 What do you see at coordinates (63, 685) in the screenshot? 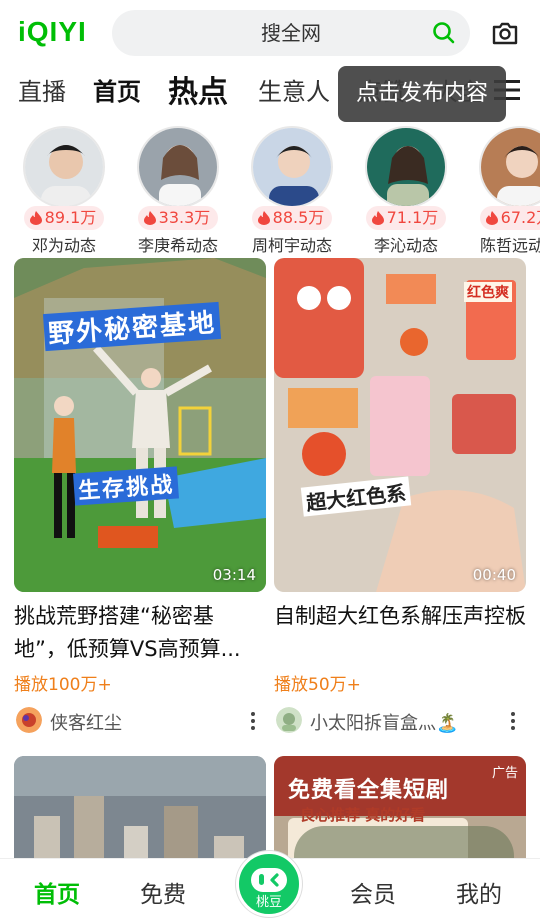
I see `play-count: 播放100万+` at bounding box center [63, 685].